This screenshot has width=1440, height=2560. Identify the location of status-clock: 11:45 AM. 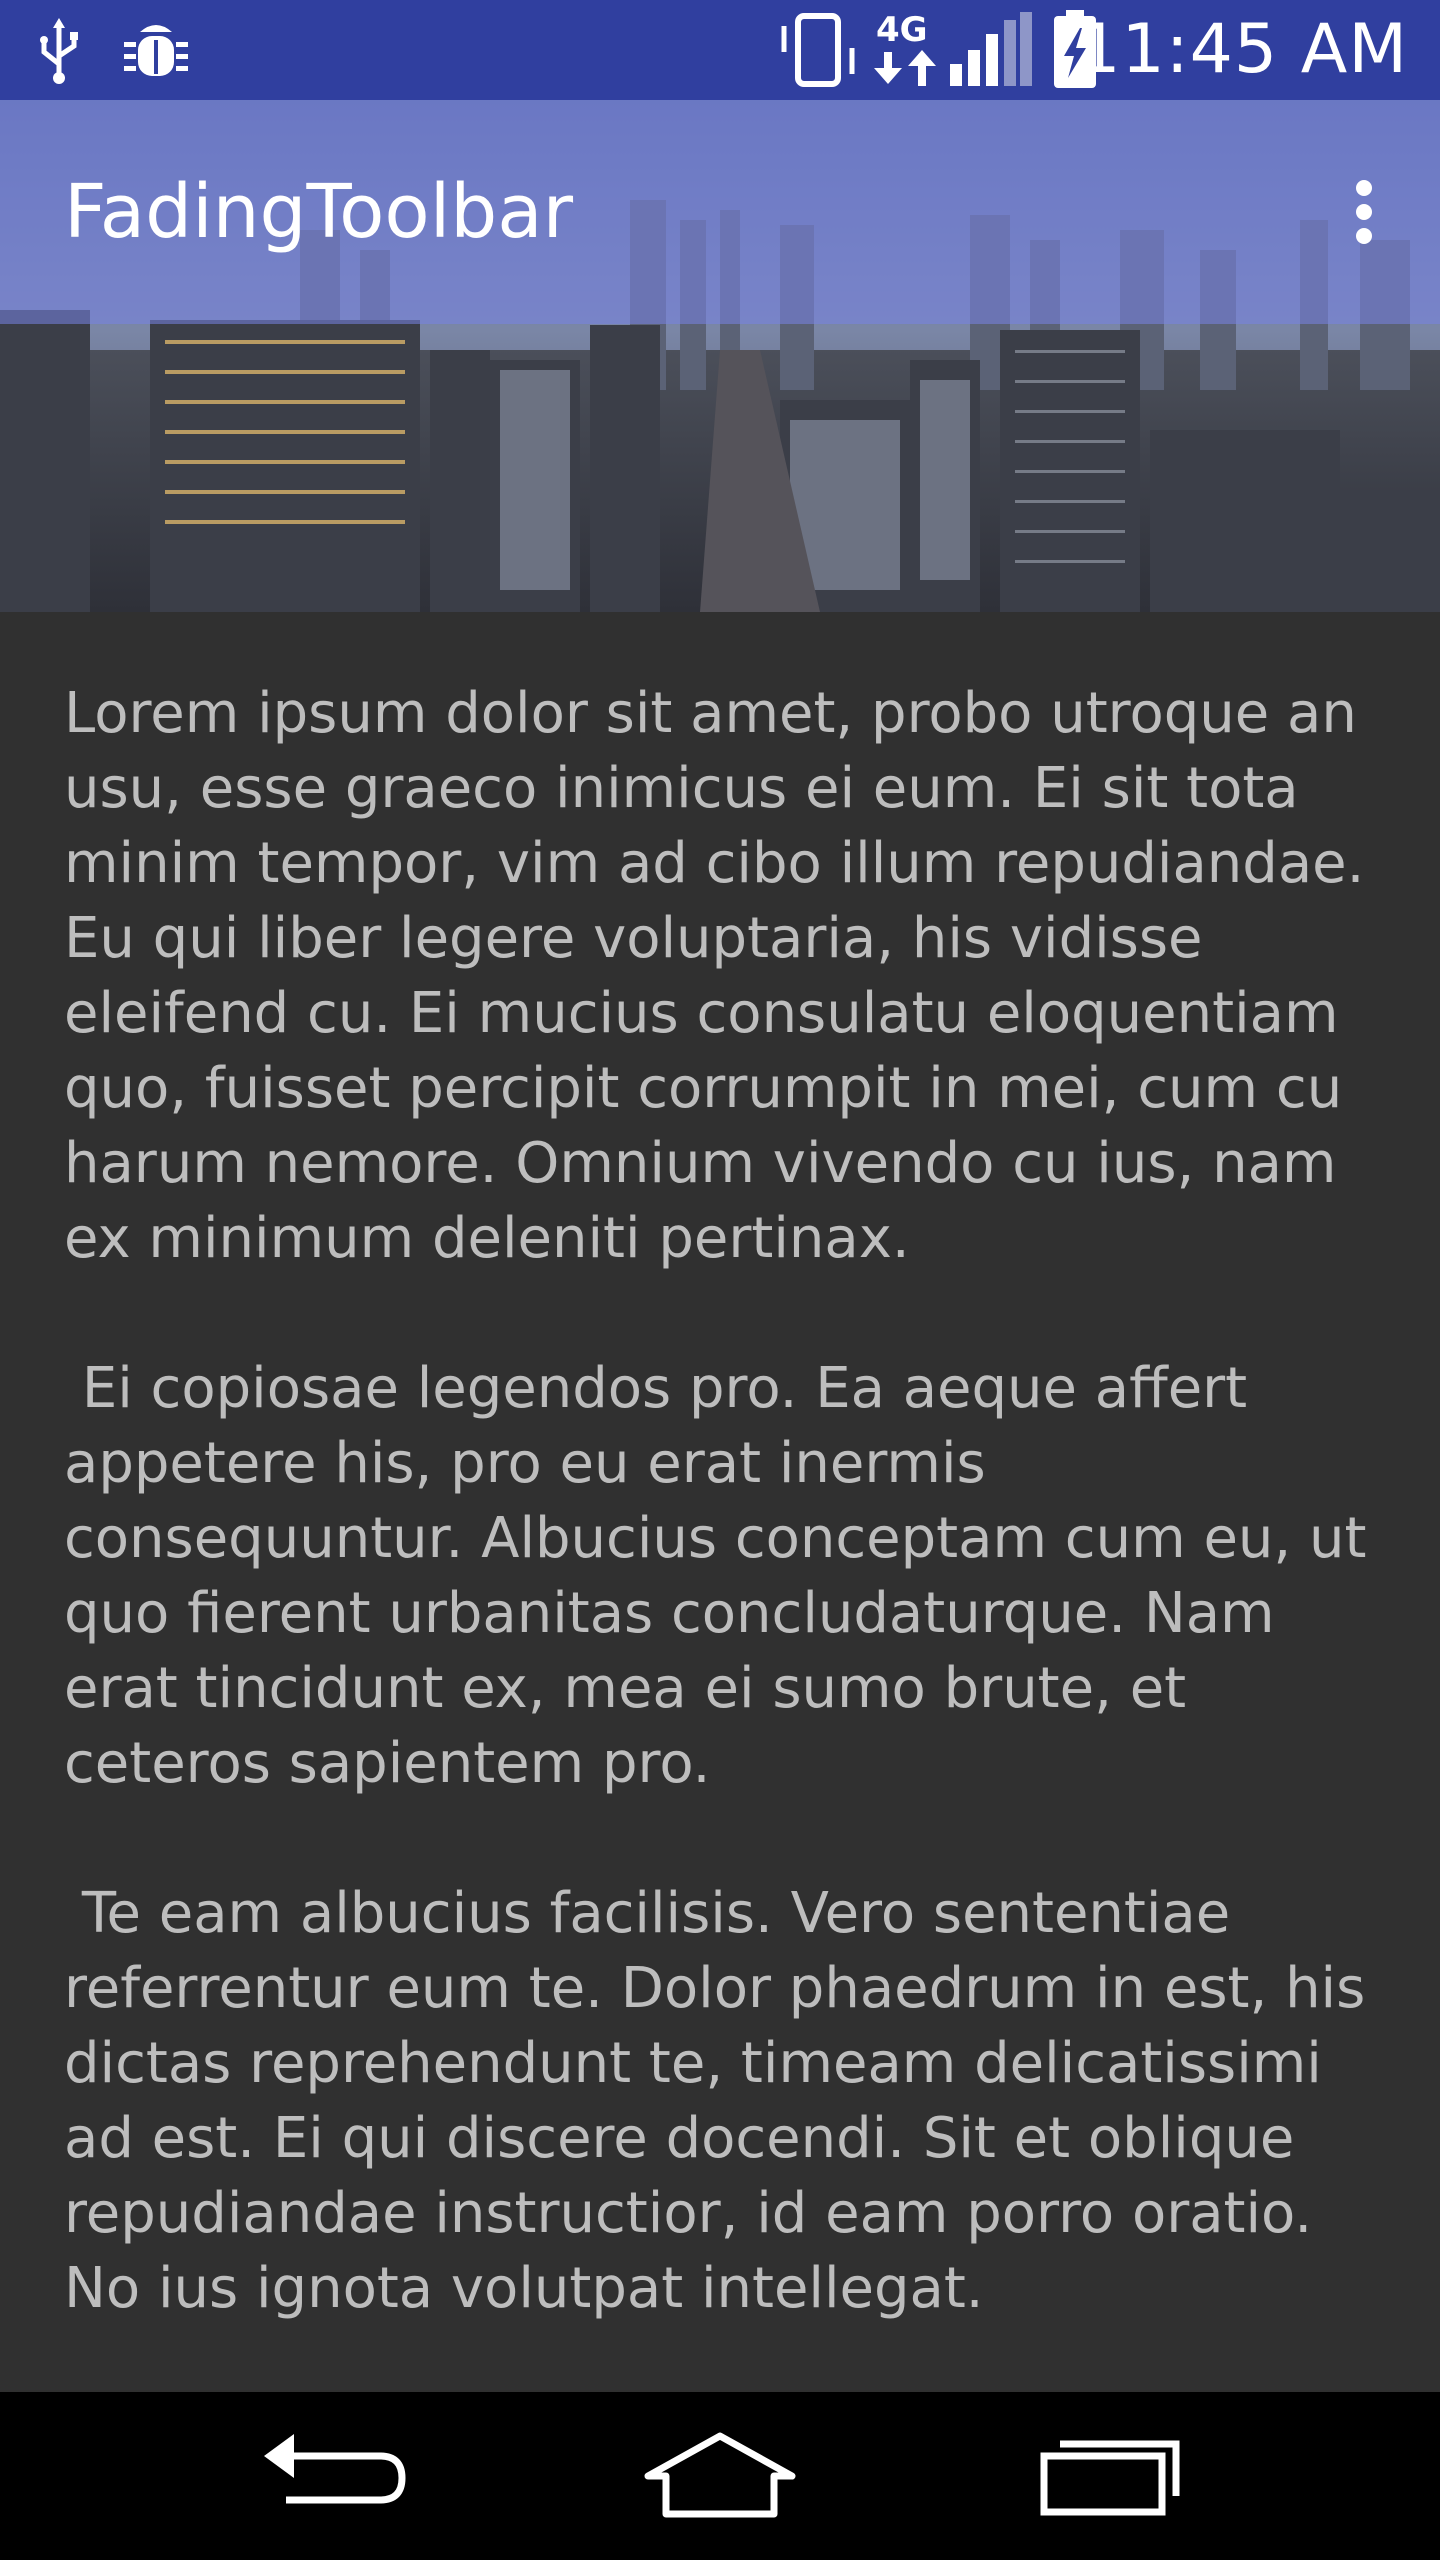
(1242, 49).